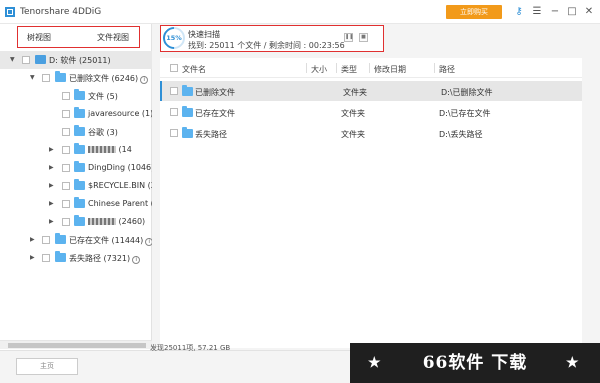  Describe the element at coordinates (348, 37) in the screenshot. I see `pause-icon: ❚❚` at that location.